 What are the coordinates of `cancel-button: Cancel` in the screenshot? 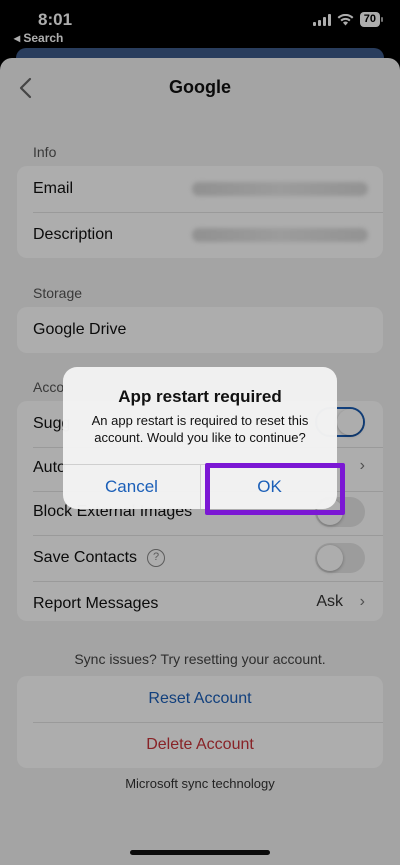 It's located at (131, 486).